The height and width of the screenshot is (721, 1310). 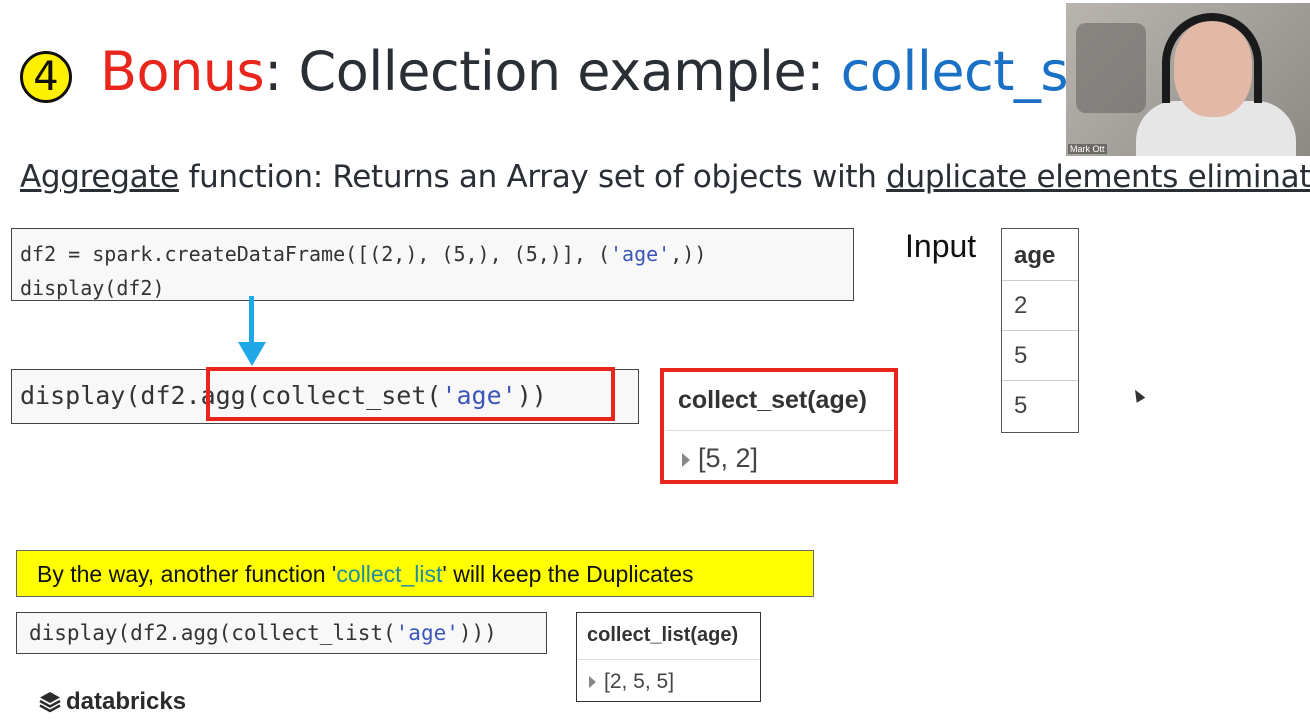 What do you see at coordinates (50, 702) in the screenshot?
I see `databricks-logo-icon` at bounding box center [50, 702].